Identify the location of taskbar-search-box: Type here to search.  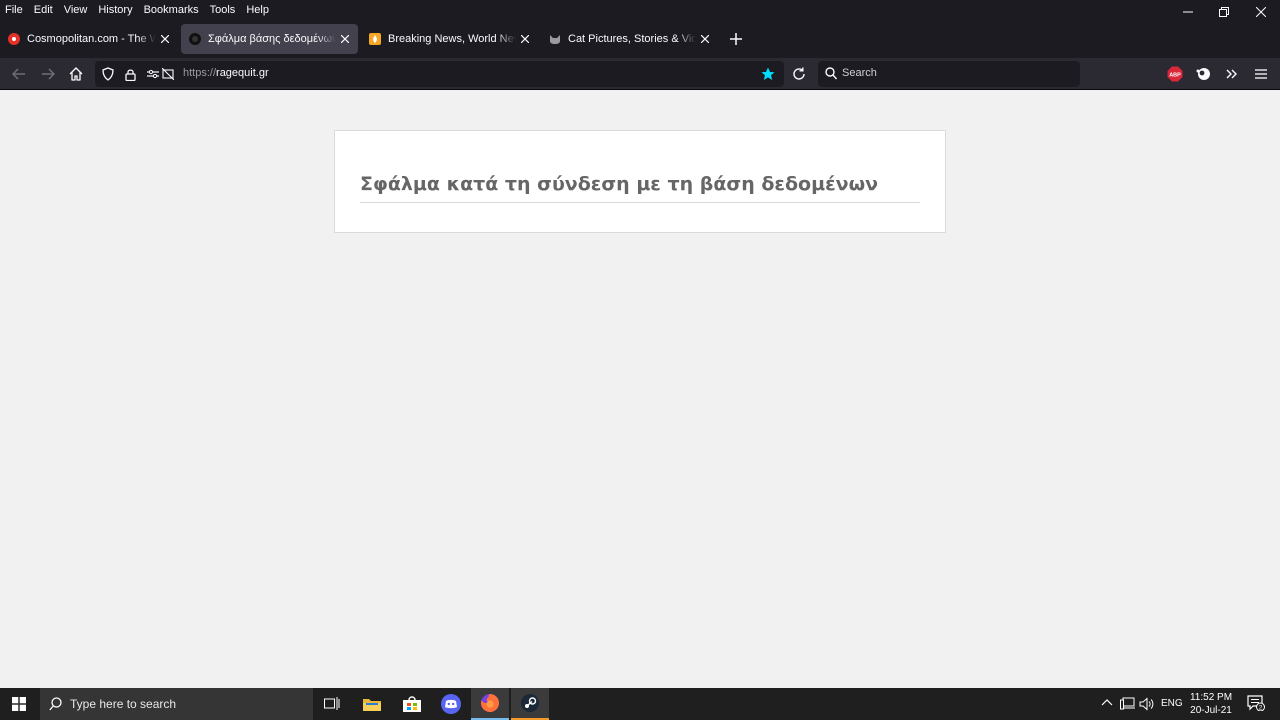
(176, 704).